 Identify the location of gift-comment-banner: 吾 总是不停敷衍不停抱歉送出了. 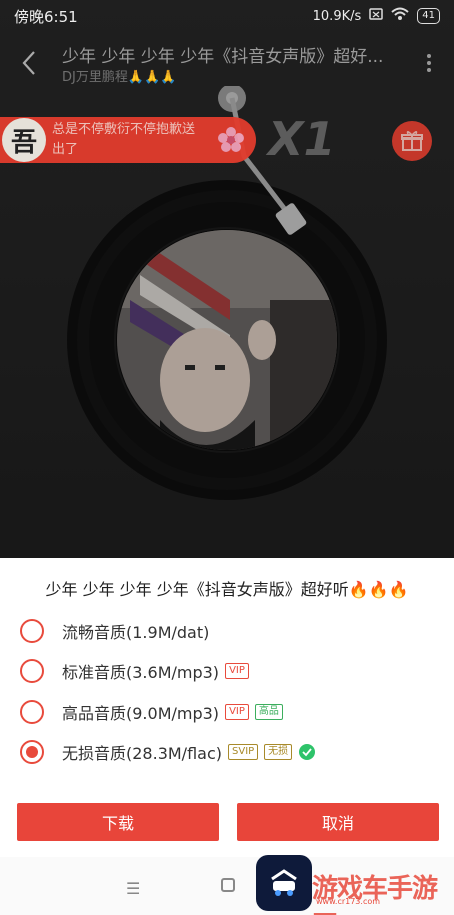
(128, 140).